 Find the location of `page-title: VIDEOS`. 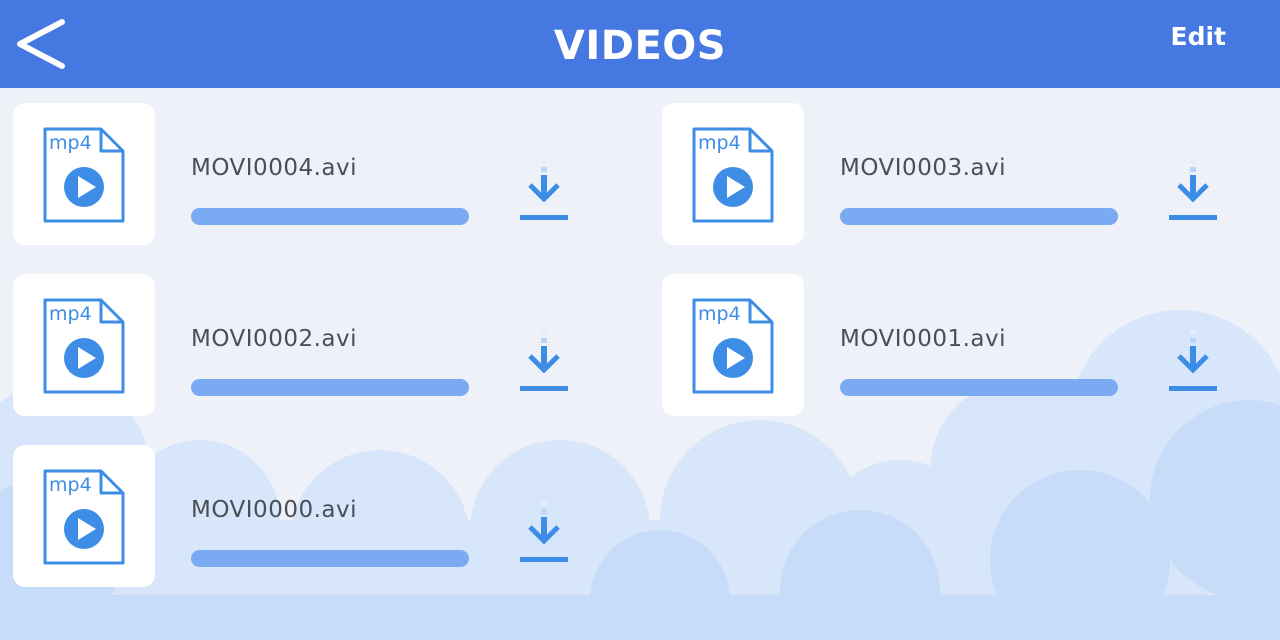

page-title: VIDEOS is located at coordinates (640, 46).